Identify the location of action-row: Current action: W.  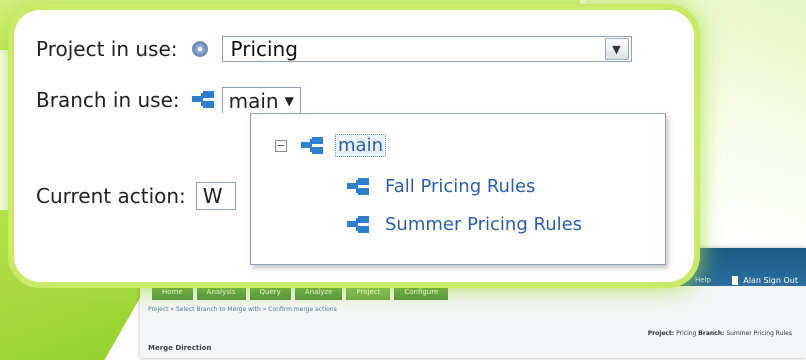
(136, 196).